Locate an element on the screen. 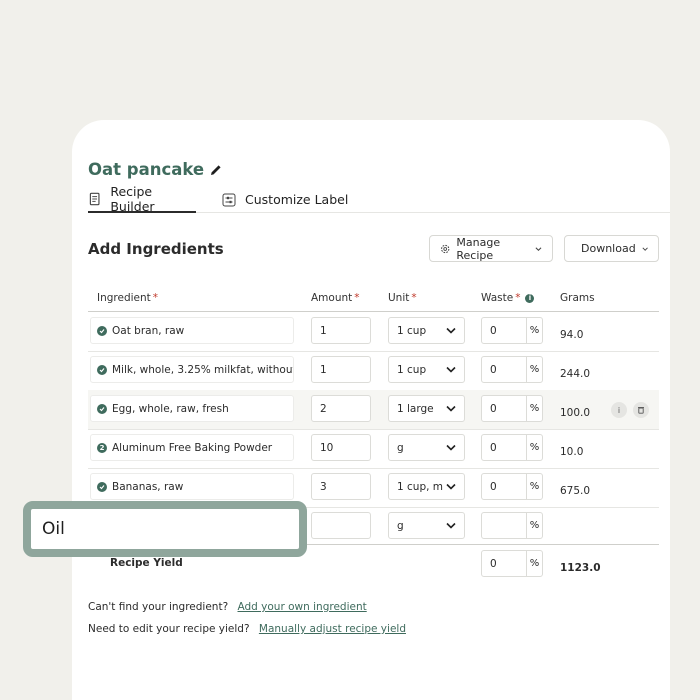 This screenshot has width=700, height=700. info-icon: i is located at coordinates (530, 298).